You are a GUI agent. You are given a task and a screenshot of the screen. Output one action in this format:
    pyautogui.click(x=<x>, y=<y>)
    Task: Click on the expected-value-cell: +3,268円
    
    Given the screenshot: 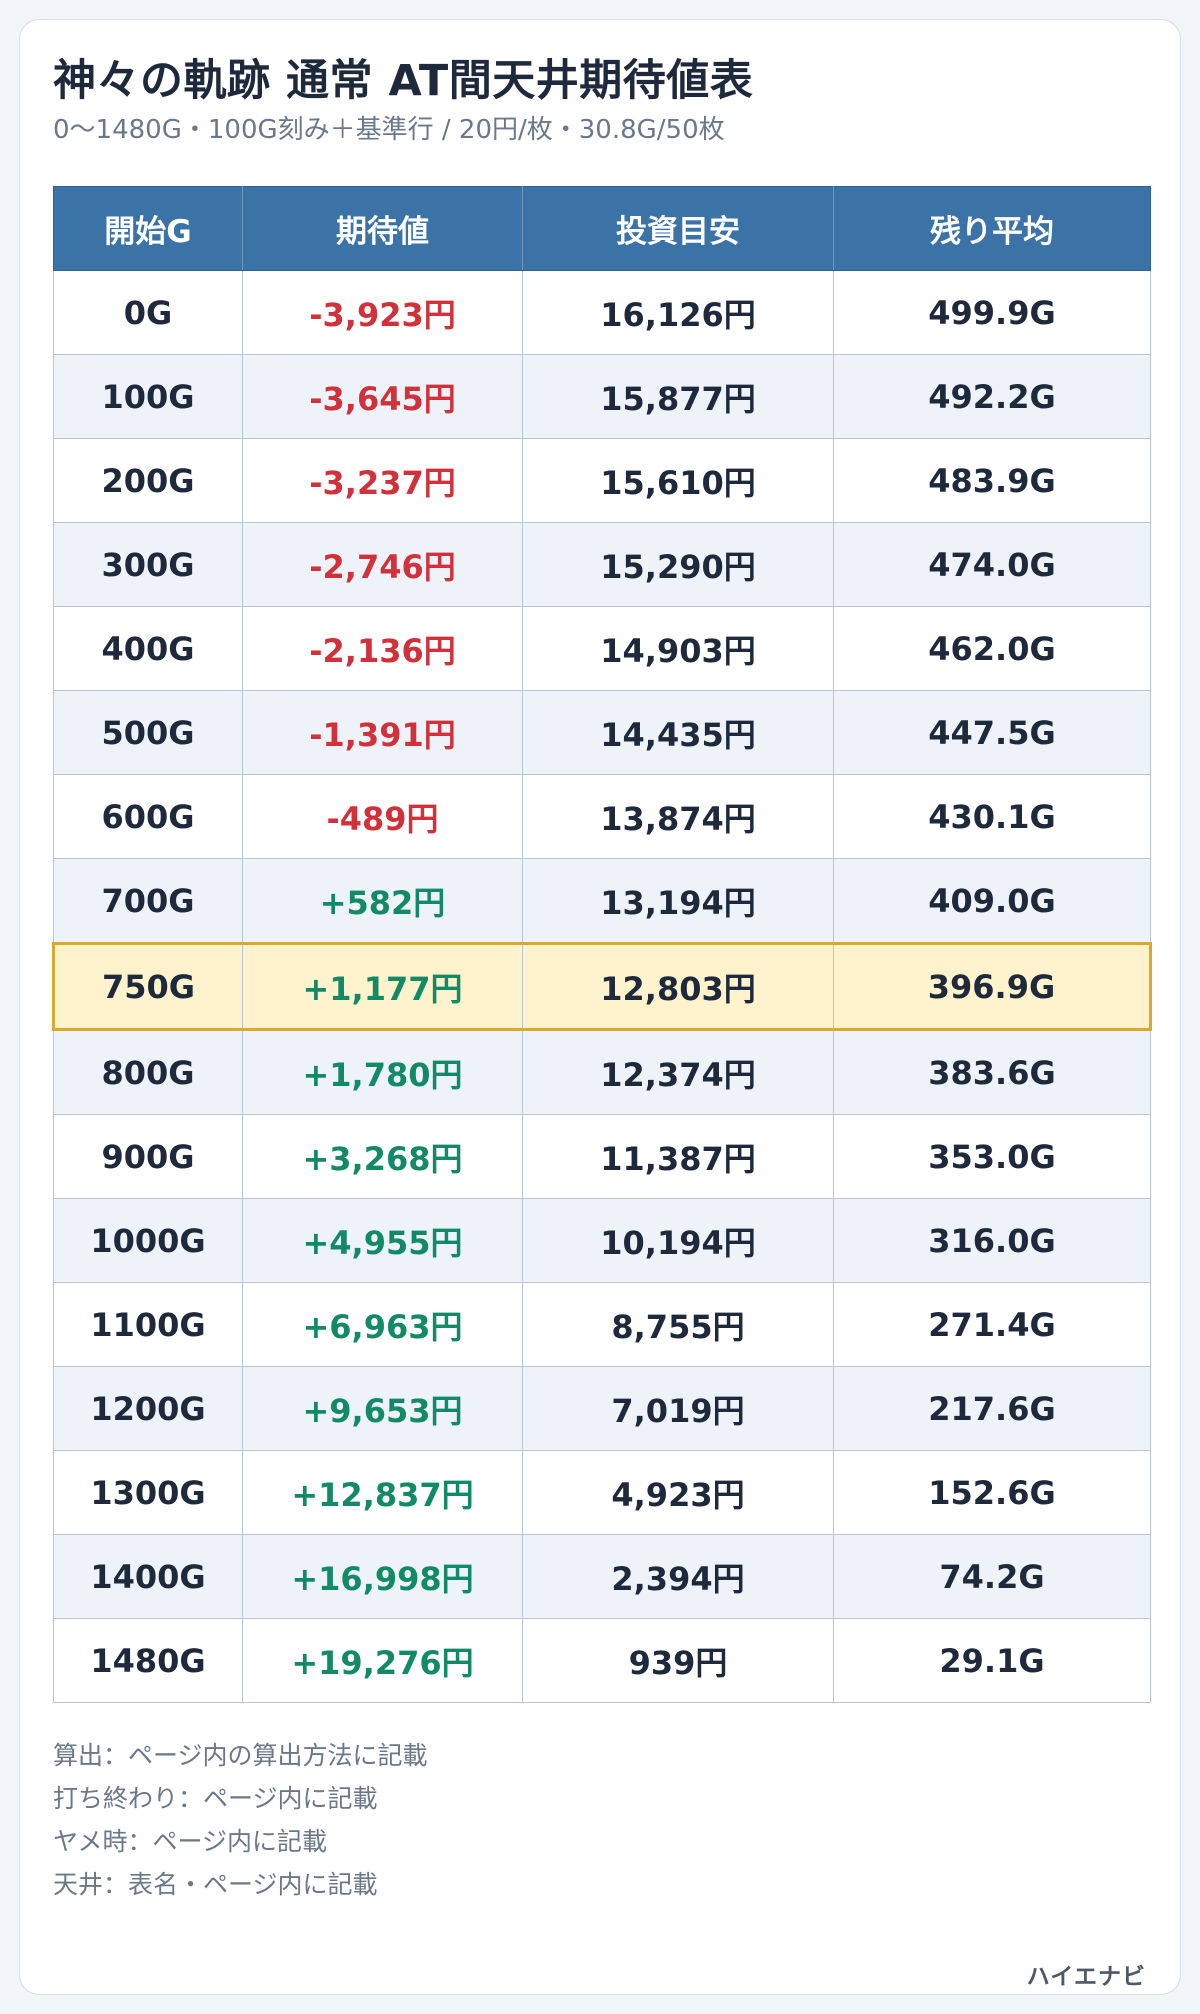 What is the action you would take?
    pyautogui.click(x=382, y=1156)
    